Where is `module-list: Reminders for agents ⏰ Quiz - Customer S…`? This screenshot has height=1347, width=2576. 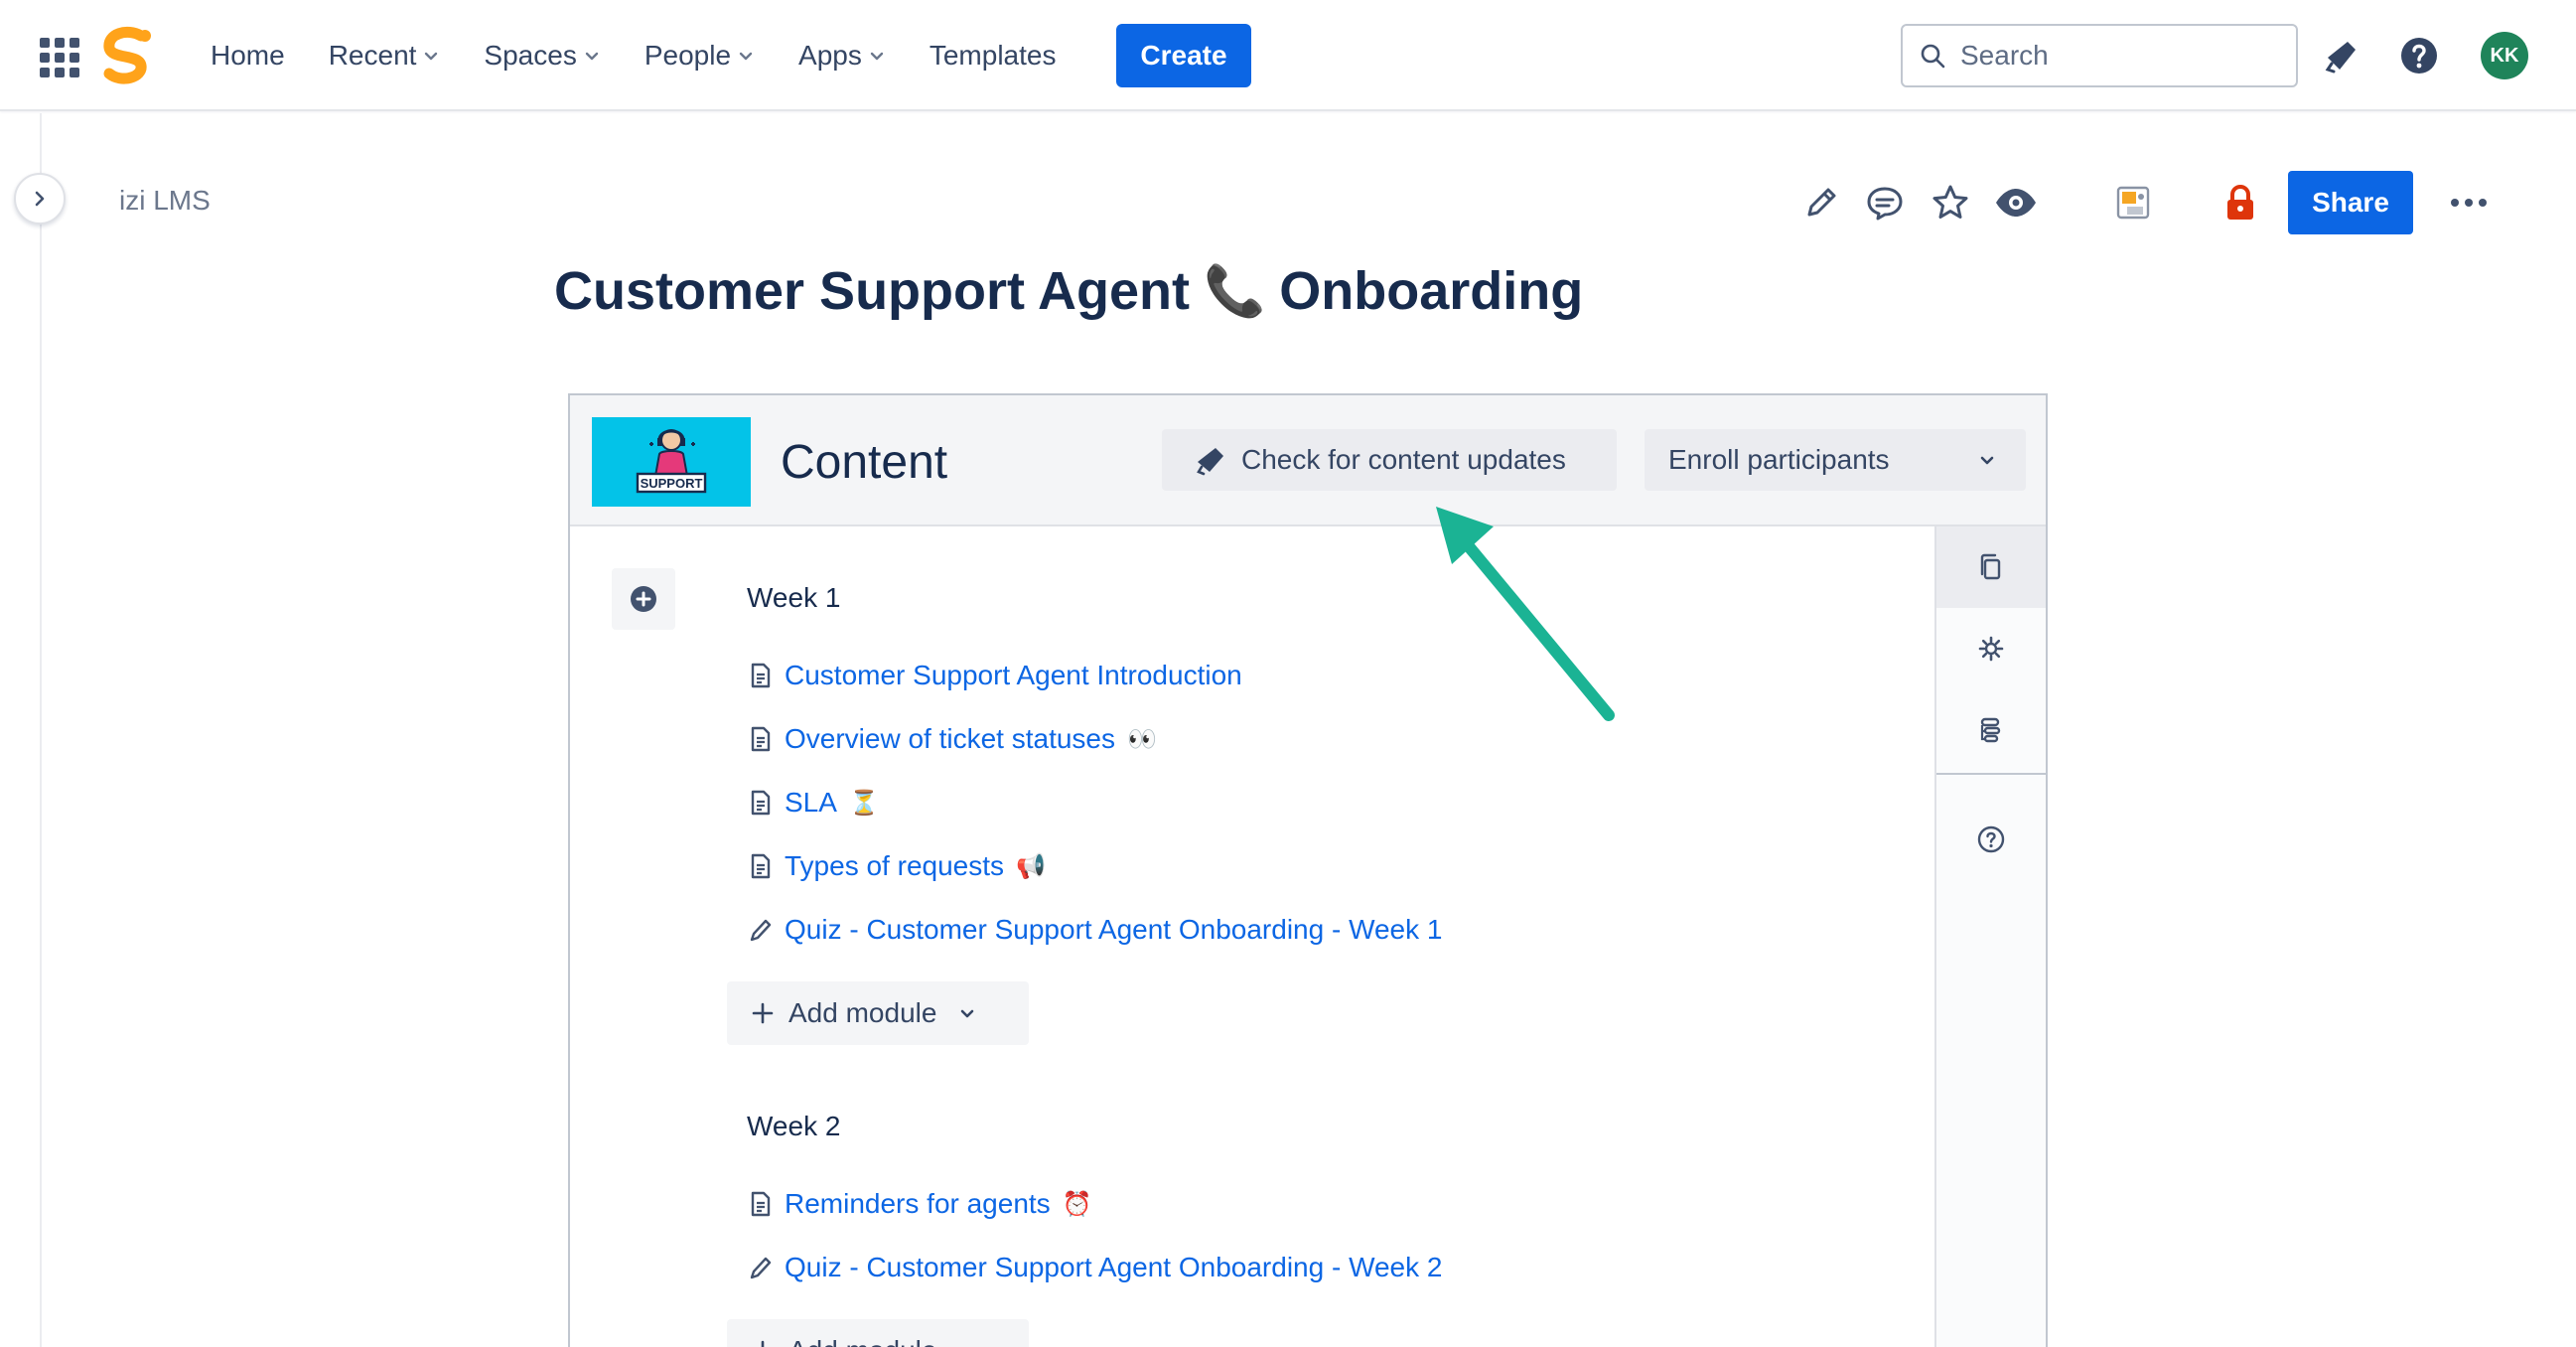
module-list: Reminders for agents ⏰ Quiz - Customer S… is located at coordinates (1243, 1236).